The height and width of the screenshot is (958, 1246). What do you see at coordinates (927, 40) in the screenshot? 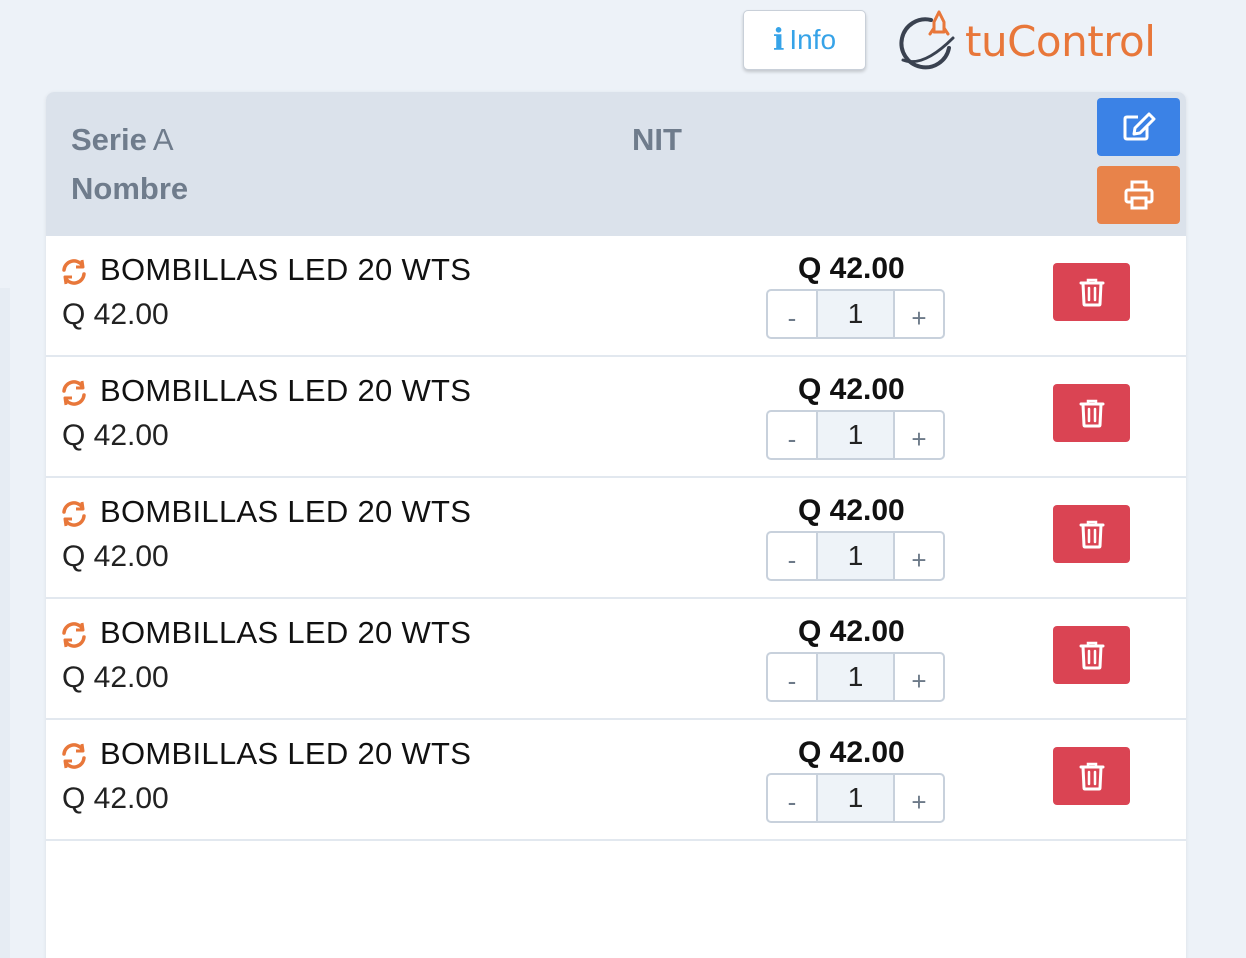
I see `rocket-orbit-icon` at bounding box center [927, 40].